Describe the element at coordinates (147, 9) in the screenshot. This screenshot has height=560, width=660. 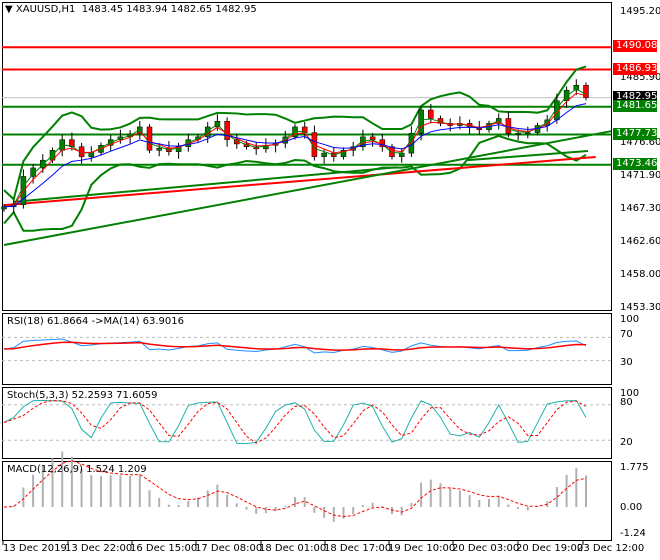
I see `high-value: 1483.94` at that location.